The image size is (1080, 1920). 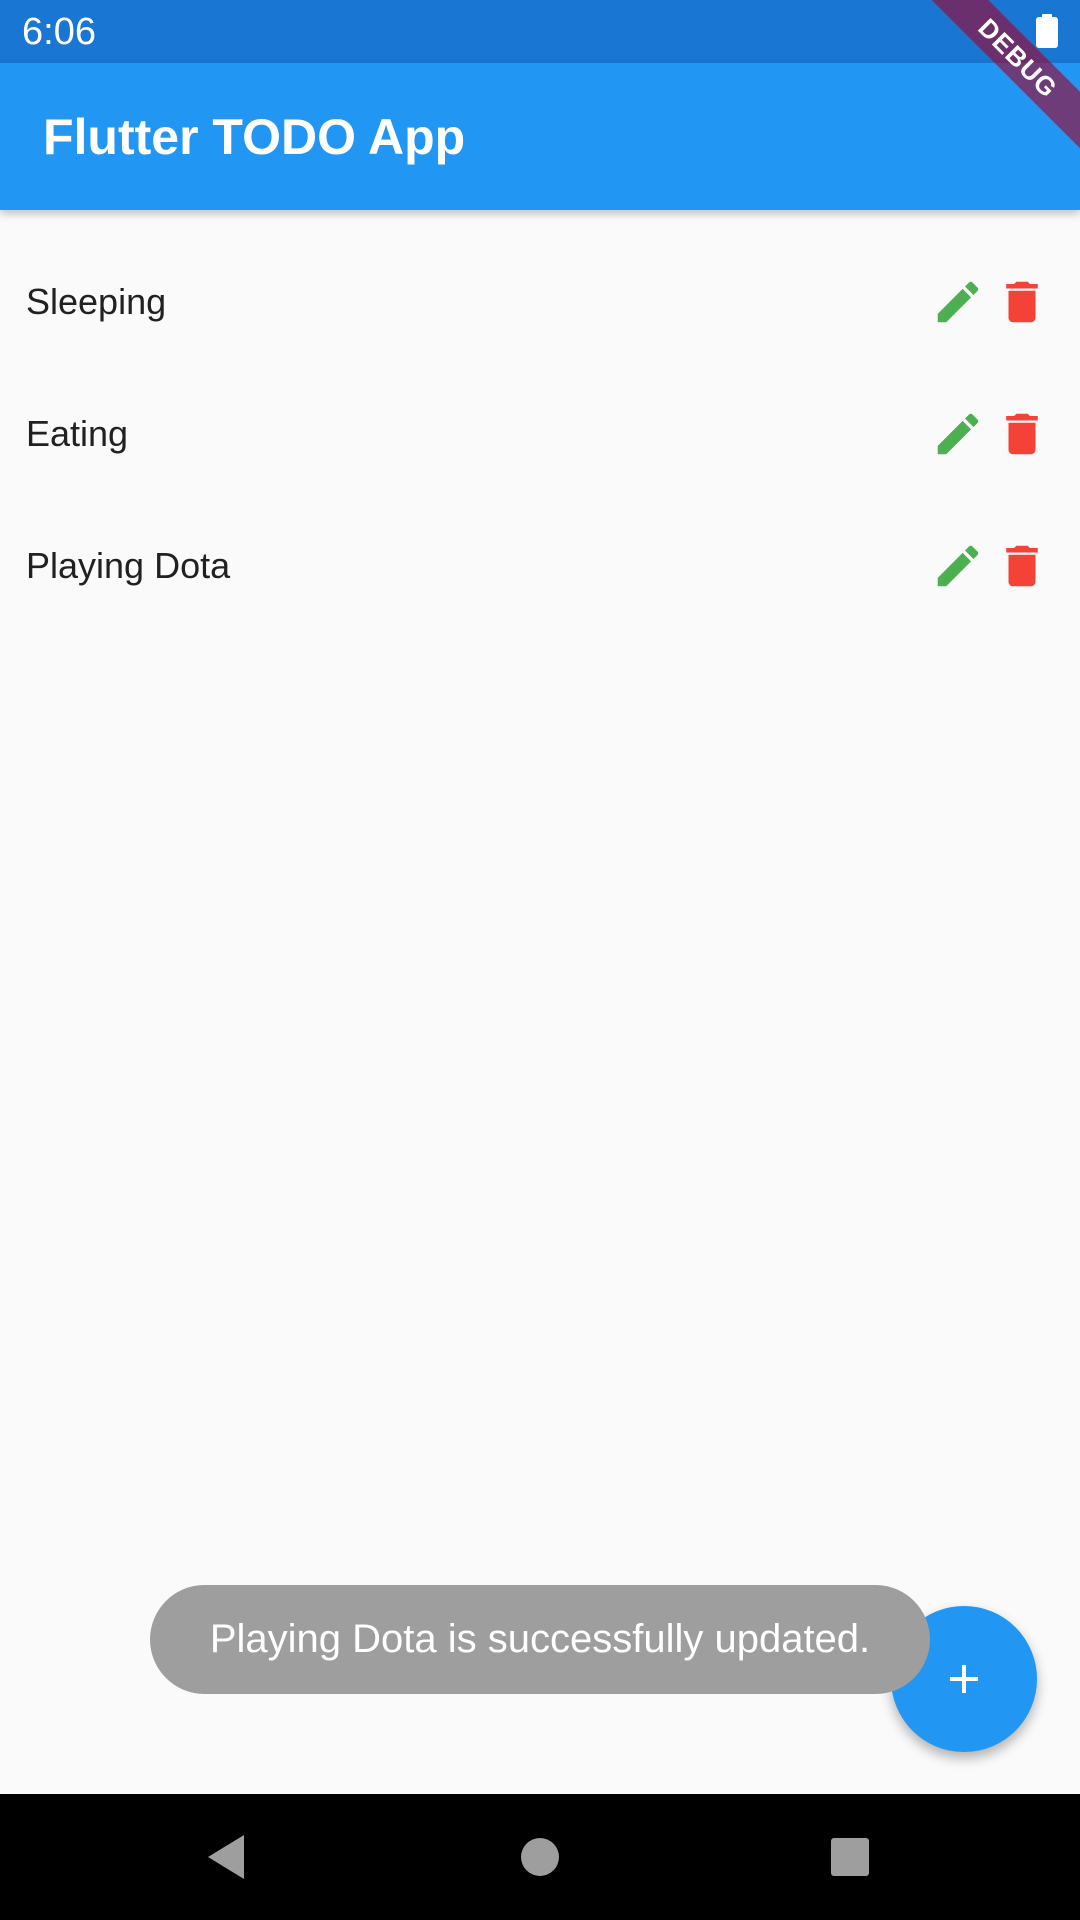 I want to click on status-time: 6:06, so click(x=59, y=32).